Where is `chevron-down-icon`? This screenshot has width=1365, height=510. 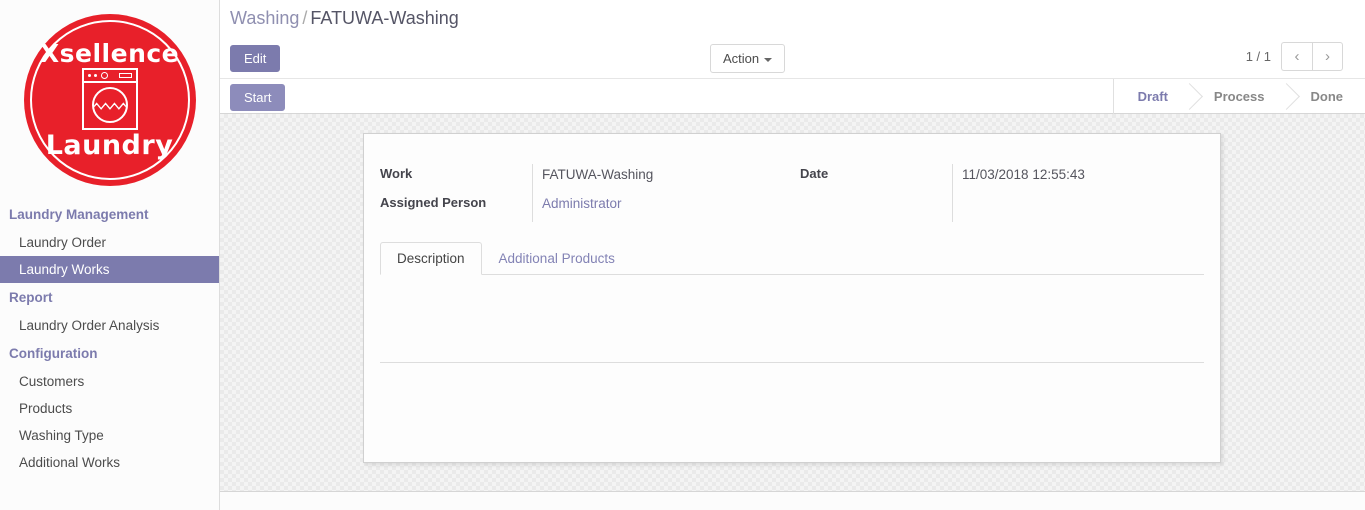
chevron-down-icon is located at coordinates (768, 59).